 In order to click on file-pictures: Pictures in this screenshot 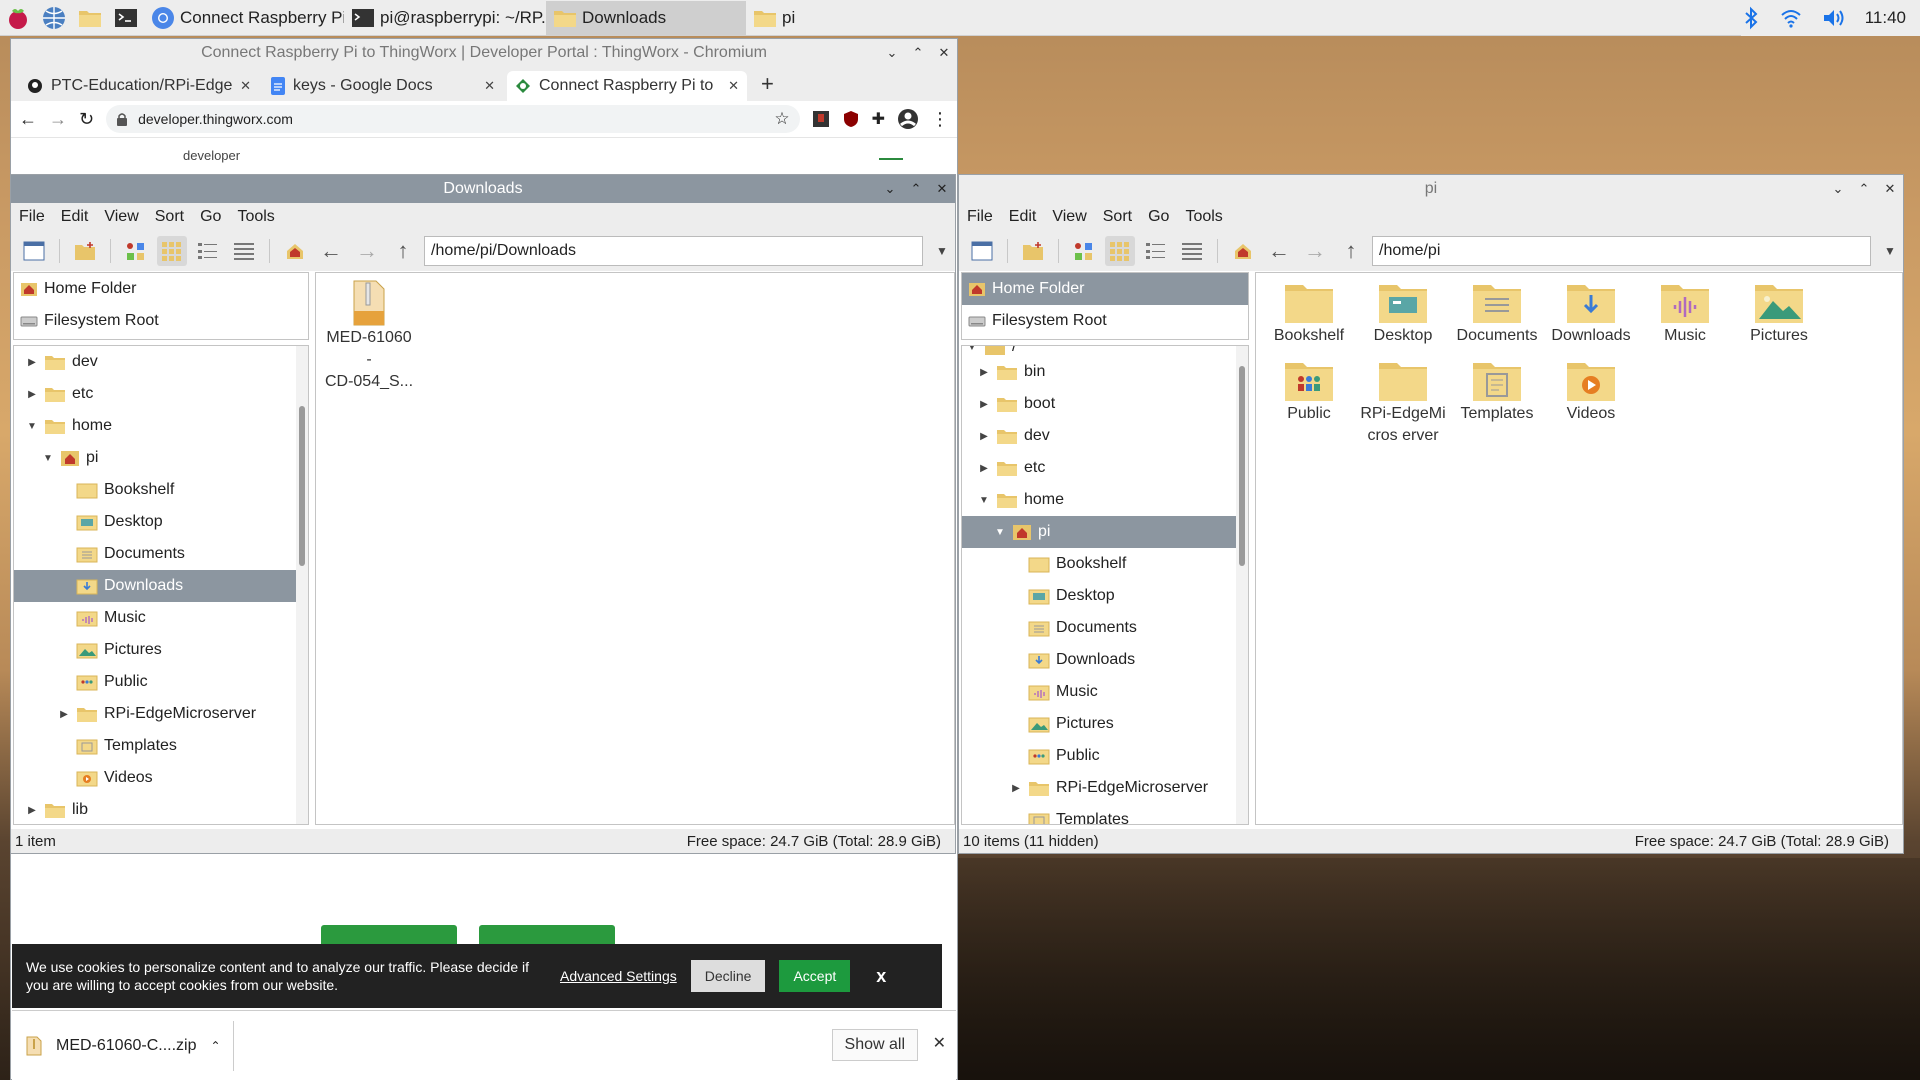, I will do `click(1779, 313)`.